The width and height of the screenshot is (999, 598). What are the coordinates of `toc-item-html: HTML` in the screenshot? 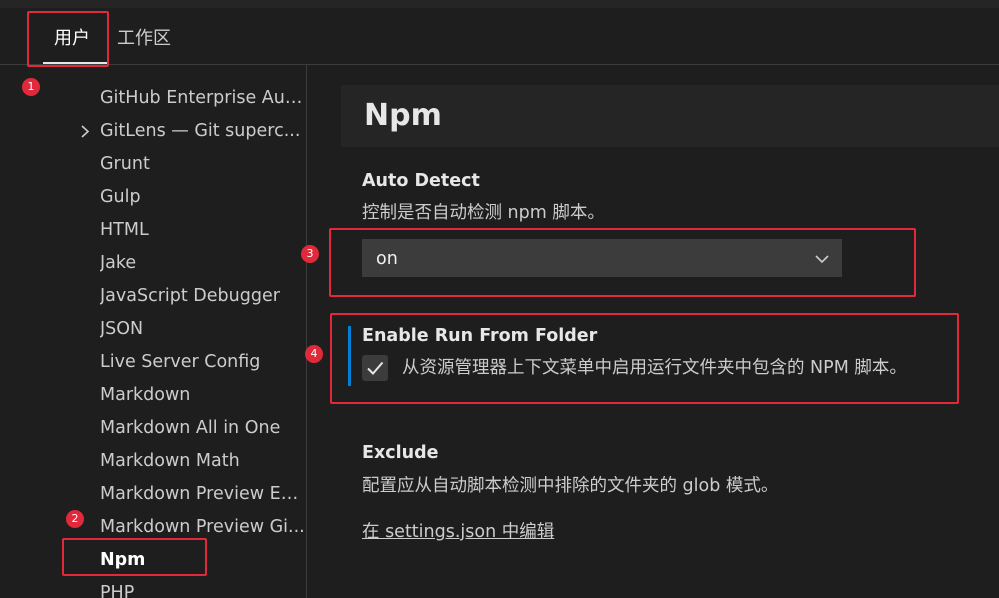 It's located at (203, 230).